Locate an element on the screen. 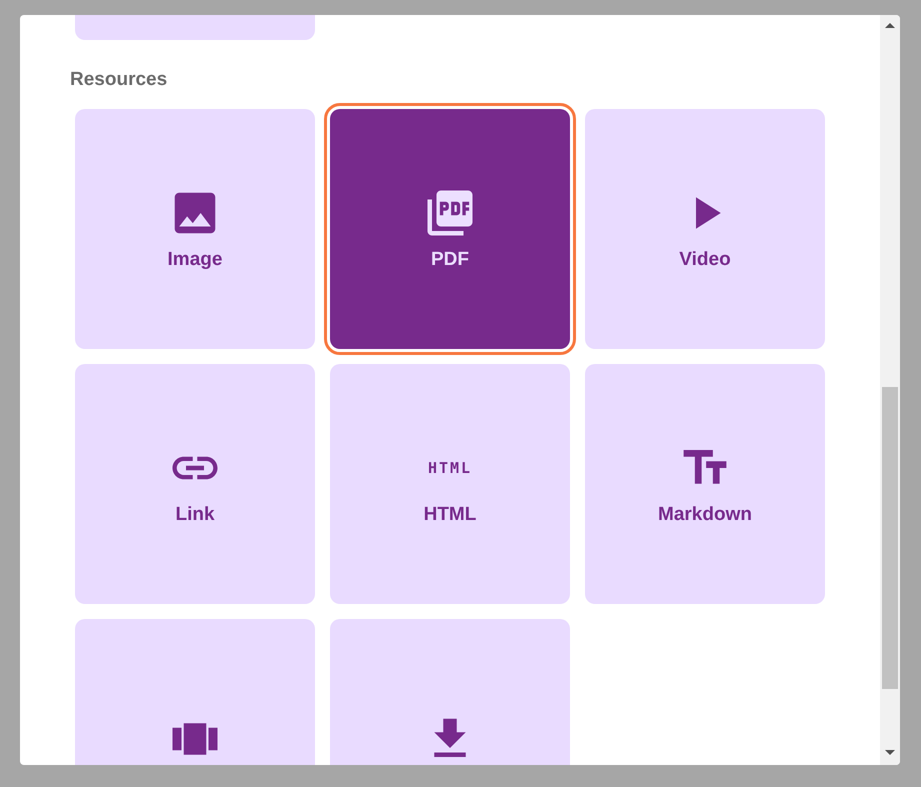 The image size is (921, 787). resource-tile: Video is located at coordinates (705, 229).